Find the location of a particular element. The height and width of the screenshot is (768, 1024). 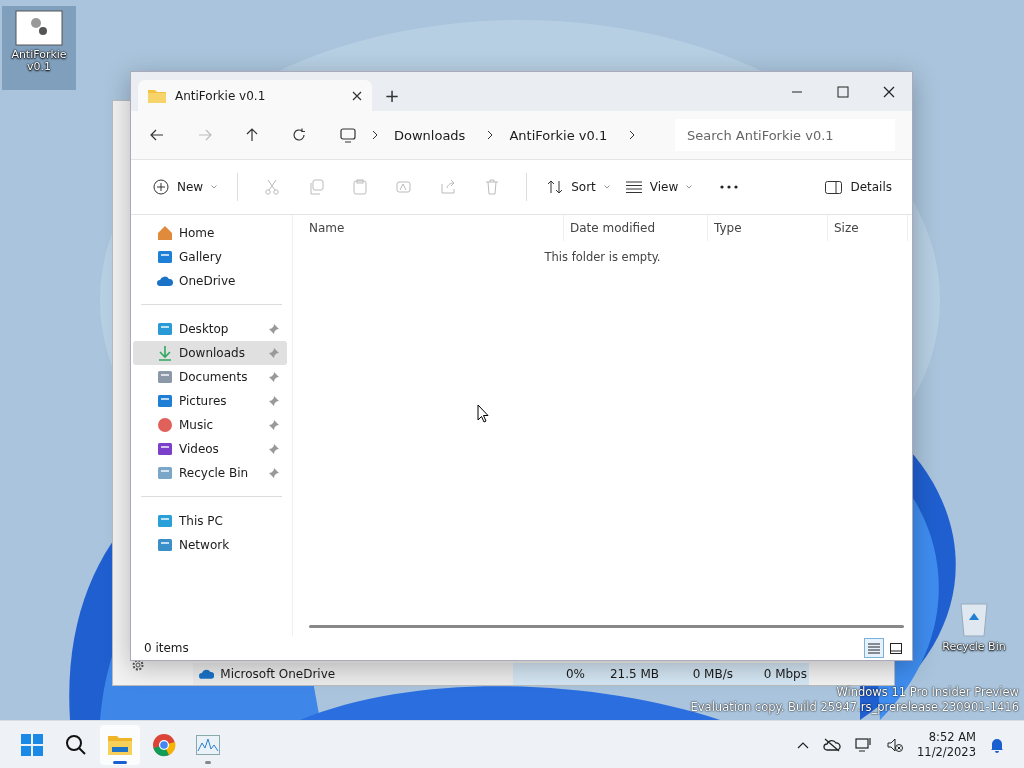

clock: 8:52 AM 11/2/2023 is located at coordinates (946, 744).